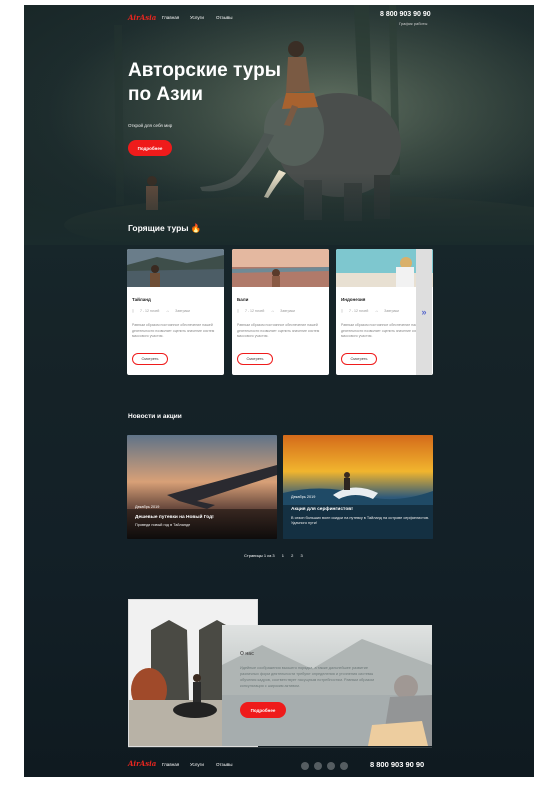  Describe the element at coordinates (280, 747) in the screenshot. I see `footer-divider` at that location.